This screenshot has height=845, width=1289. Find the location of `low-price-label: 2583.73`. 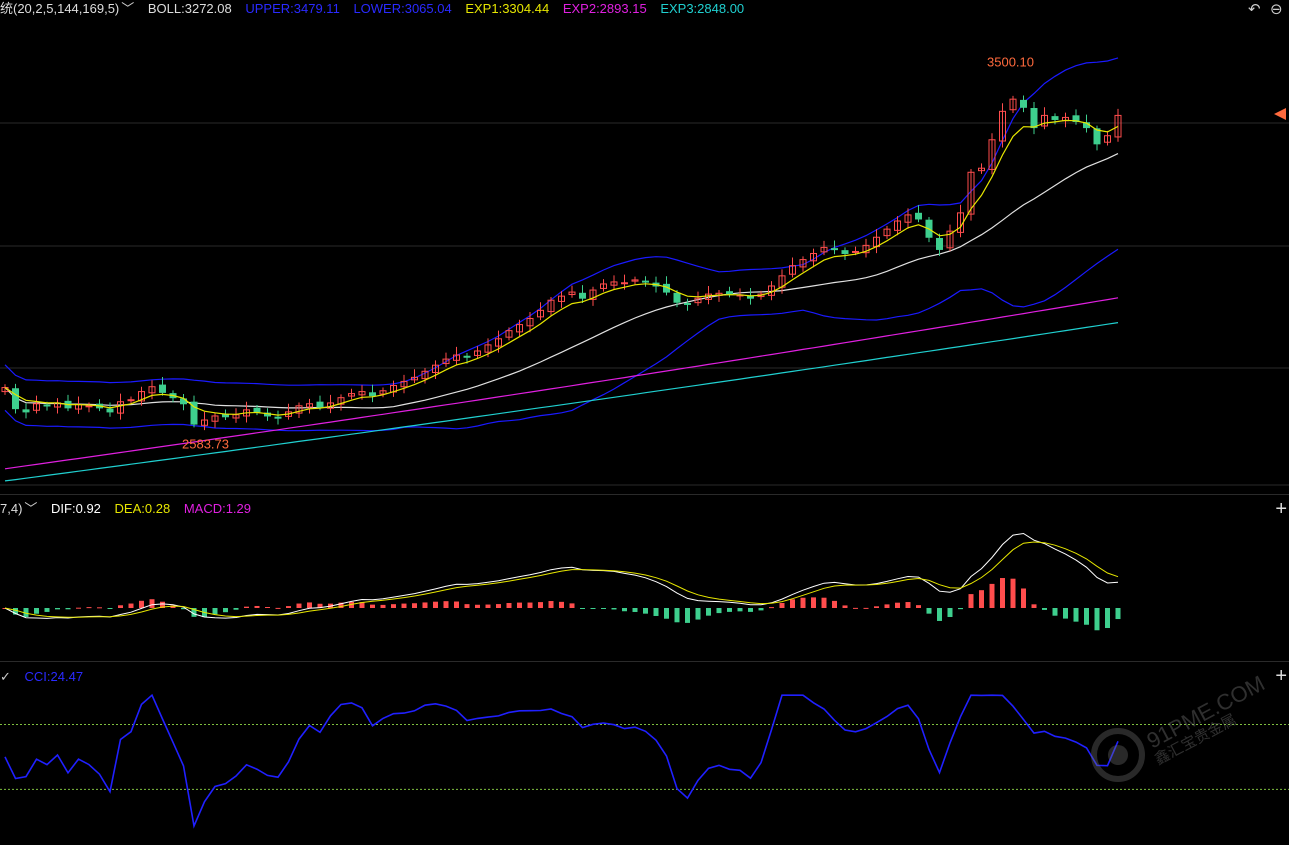

low-price-label: 2583.73 is located at coordinates (205, 444).